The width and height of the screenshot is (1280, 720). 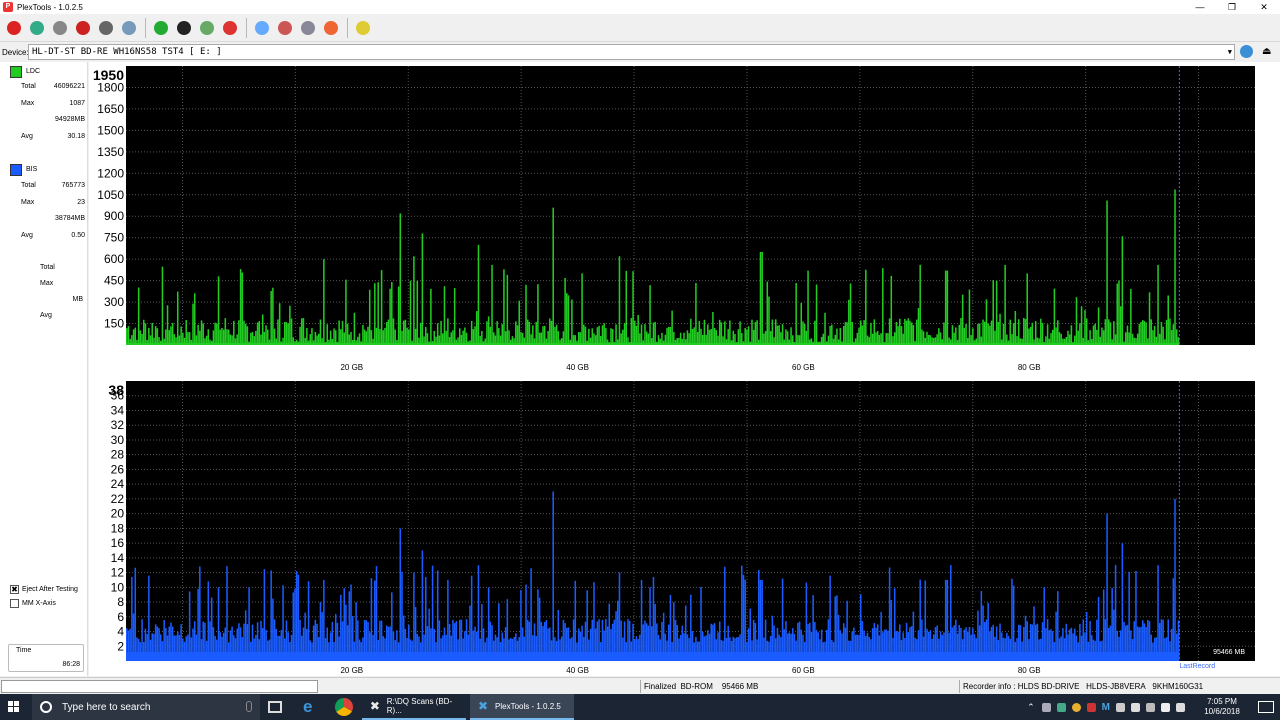 I want to click on blank-disc-button, so click(x=262, y=28).